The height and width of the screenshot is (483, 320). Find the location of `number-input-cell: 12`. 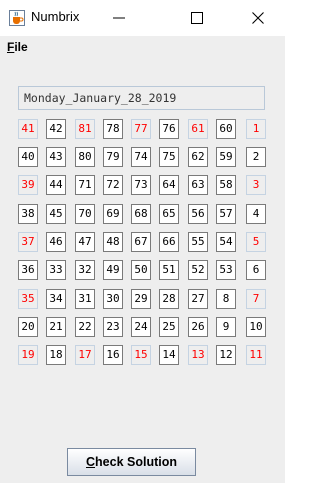

number-input-cell: 12 is located at coordinates (226, 355).